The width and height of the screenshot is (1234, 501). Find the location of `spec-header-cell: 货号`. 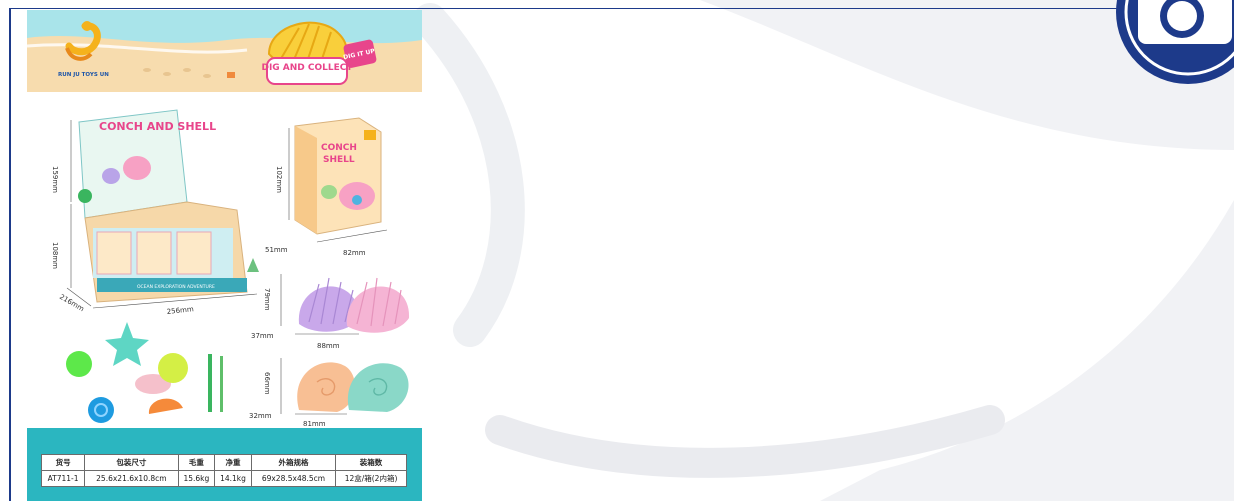

spec-header-cell: 货号 is located at coordinates (63, 462).